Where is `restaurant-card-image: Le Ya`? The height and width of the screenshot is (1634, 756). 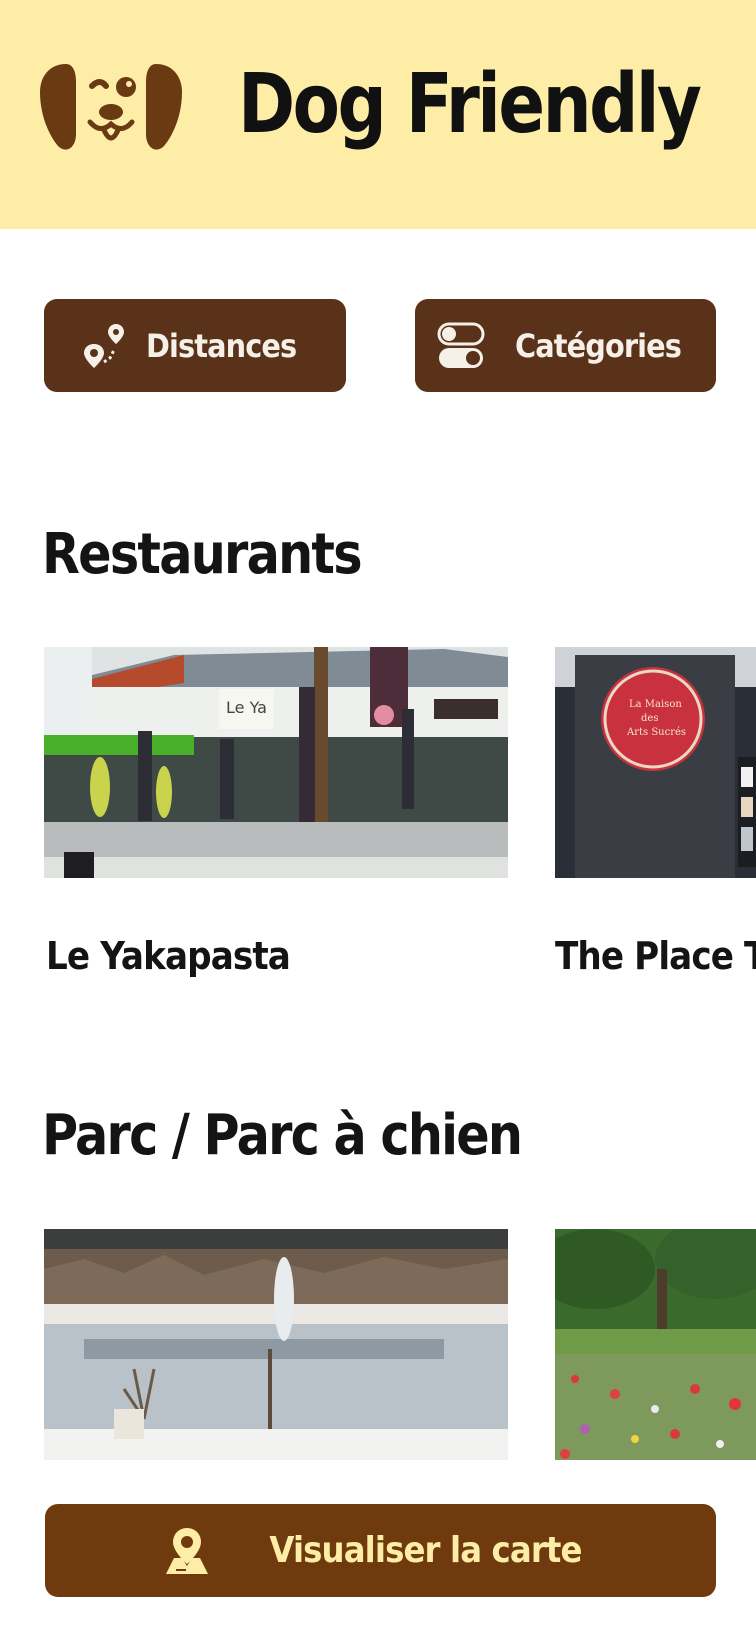 restaurant-card-image: Le Ya is located at coordinates (276, 762).